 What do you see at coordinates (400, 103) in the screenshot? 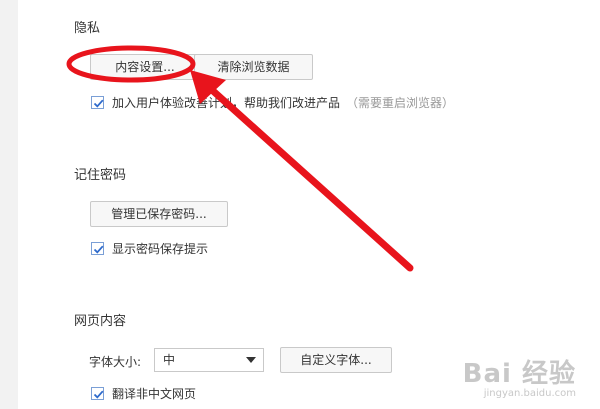
I see `ux-program-hint: （需要重启浏览器）` at bounding box center [400, 103].